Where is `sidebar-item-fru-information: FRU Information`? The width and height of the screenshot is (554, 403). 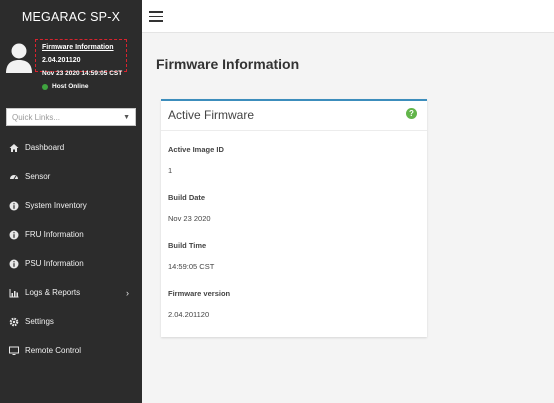 sidebar-item-fru-information: FRU Information is located at coordinates (71, 234).